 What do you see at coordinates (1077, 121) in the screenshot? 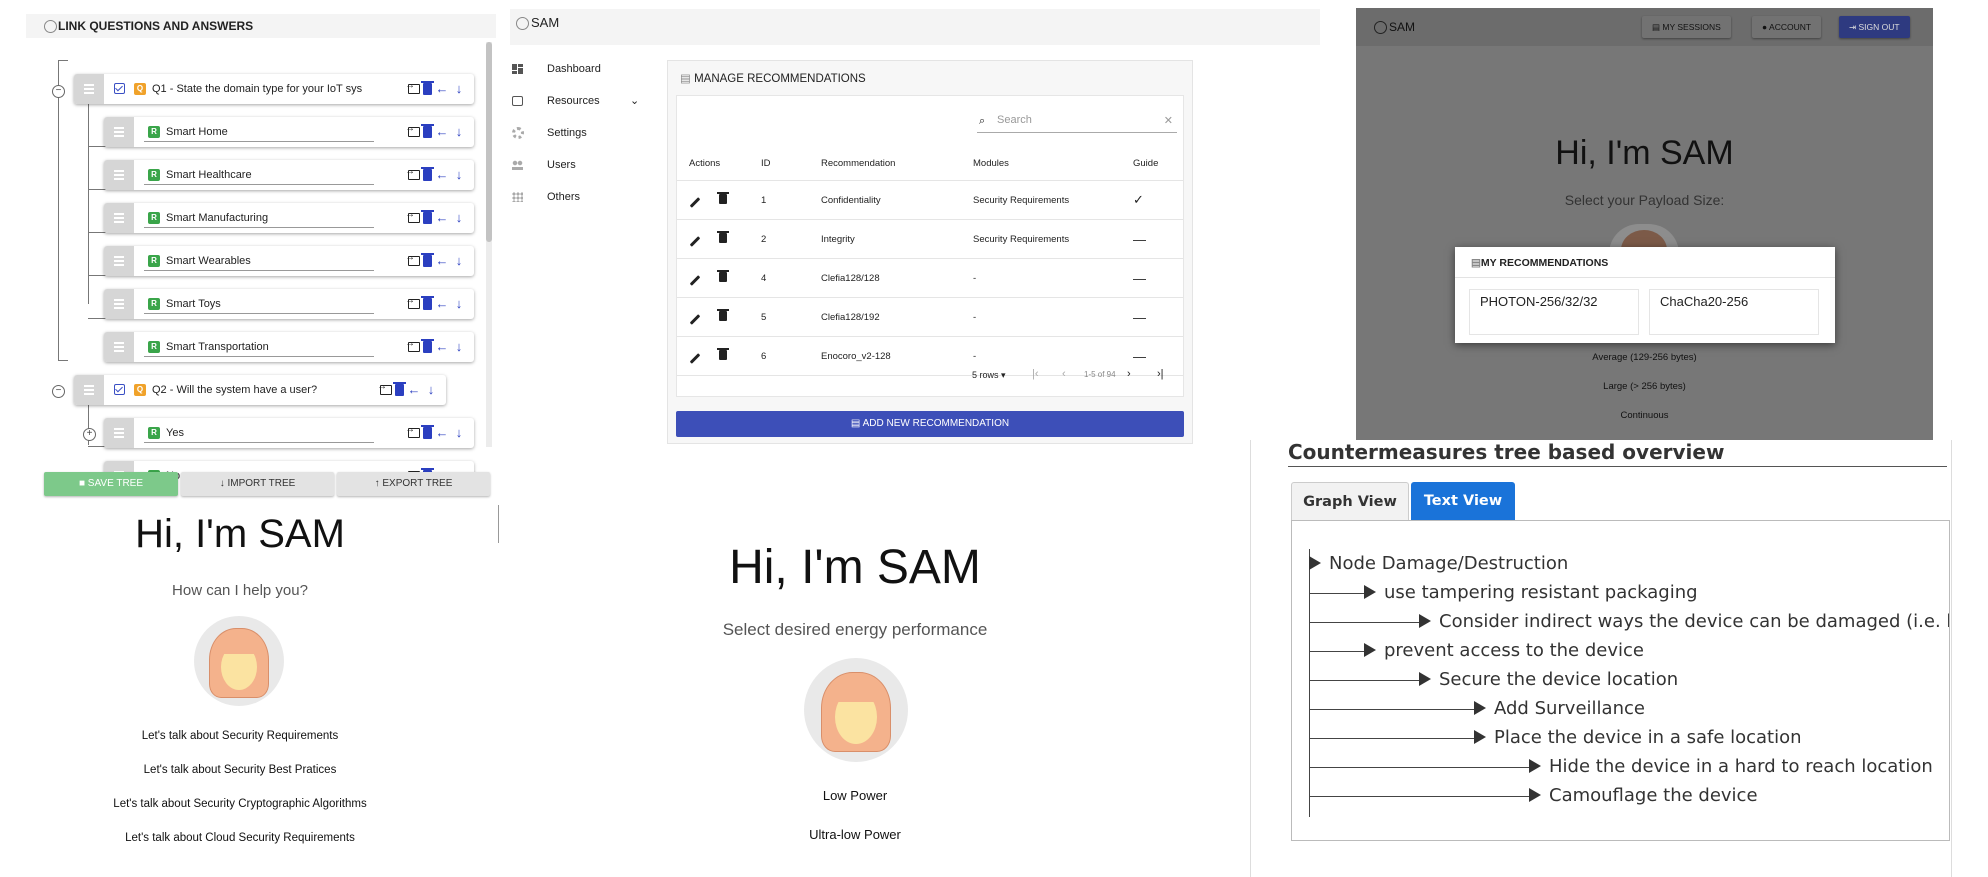
I see `search-input: ⌕ Search ✕` at bounding box center [1077, 121].